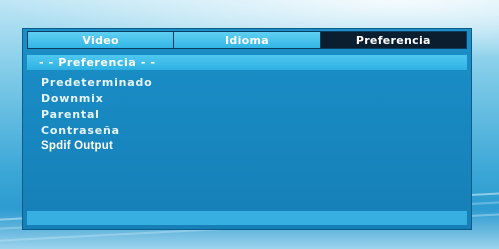 This screenshot has width=499, height=249. I want to click on tab-bar: Video Idioma Preferencia, so click(247, 40).